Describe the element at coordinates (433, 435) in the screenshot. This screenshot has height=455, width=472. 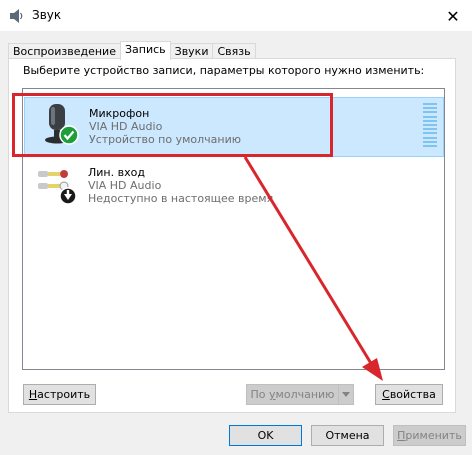
I see `apply-label: рименить` at that location.